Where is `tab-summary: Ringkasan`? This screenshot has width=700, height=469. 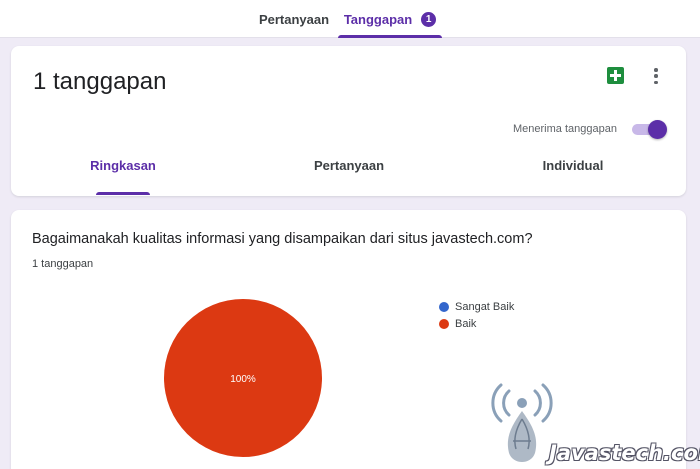
tab-summary: Ringkasan is located at coordinates (123, 177).